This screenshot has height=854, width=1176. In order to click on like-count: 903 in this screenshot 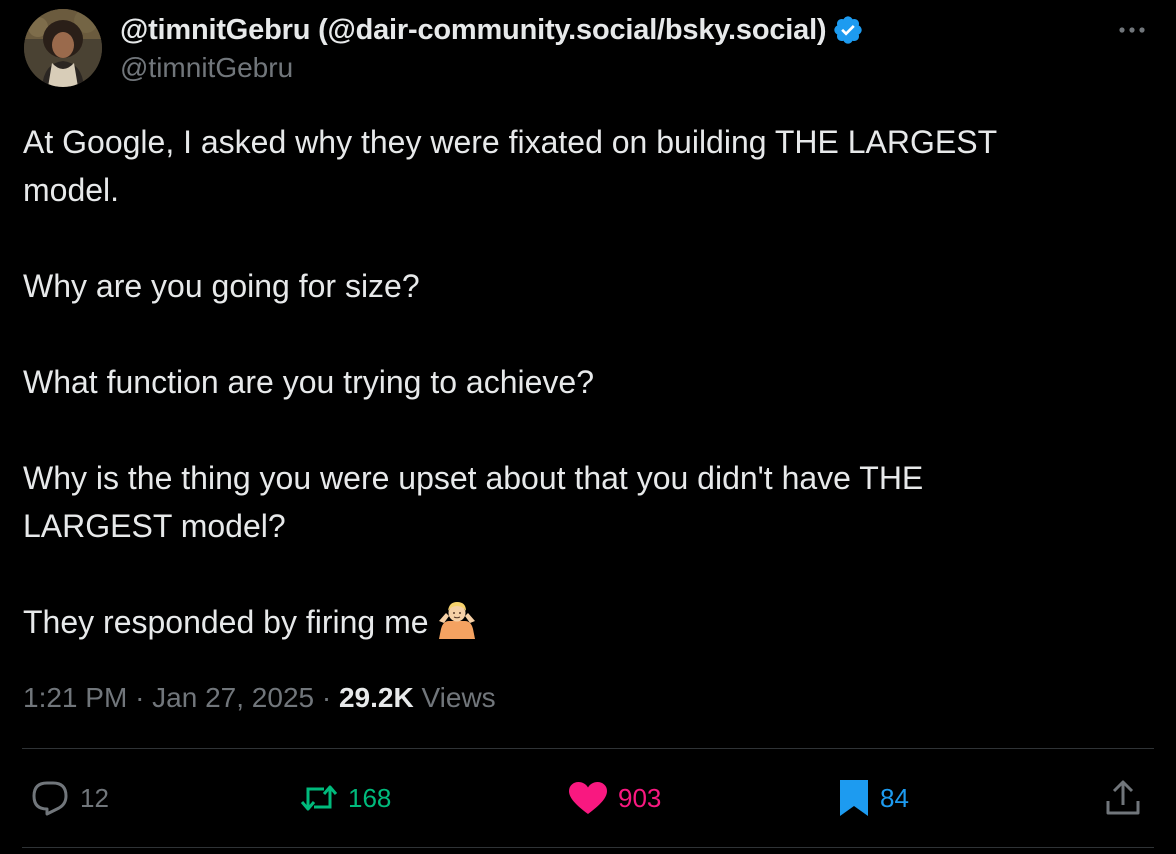, I will do `click(640, 797)`.